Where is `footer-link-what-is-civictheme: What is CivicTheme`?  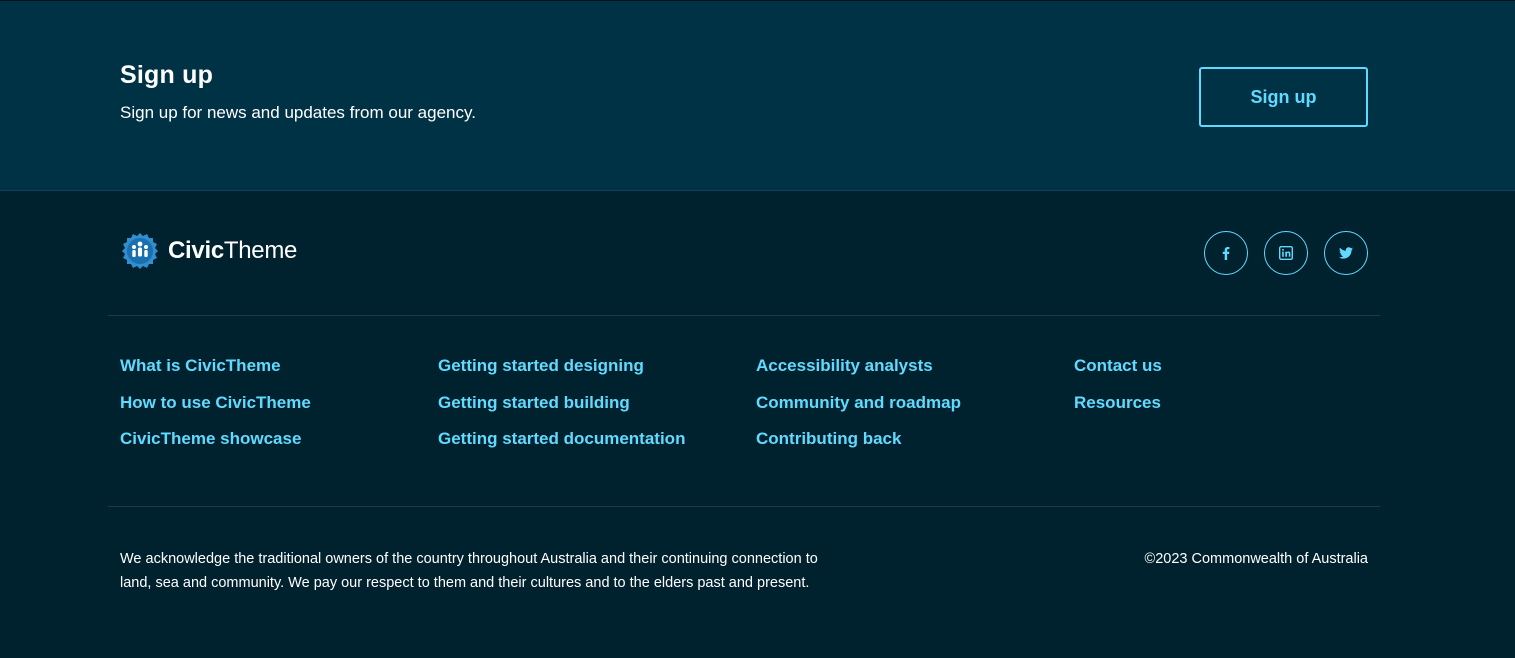 footer-link-what-is-civictheme: What is CivicTheme is located at coordinates (200, 366).